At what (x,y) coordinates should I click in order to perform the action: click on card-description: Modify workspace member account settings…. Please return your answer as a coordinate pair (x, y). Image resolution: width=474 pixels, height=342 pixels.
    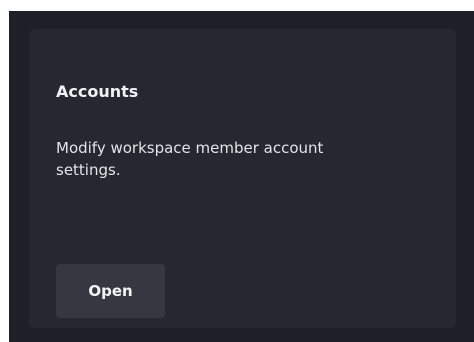
    Looking at the image, I should click on (190, 159).